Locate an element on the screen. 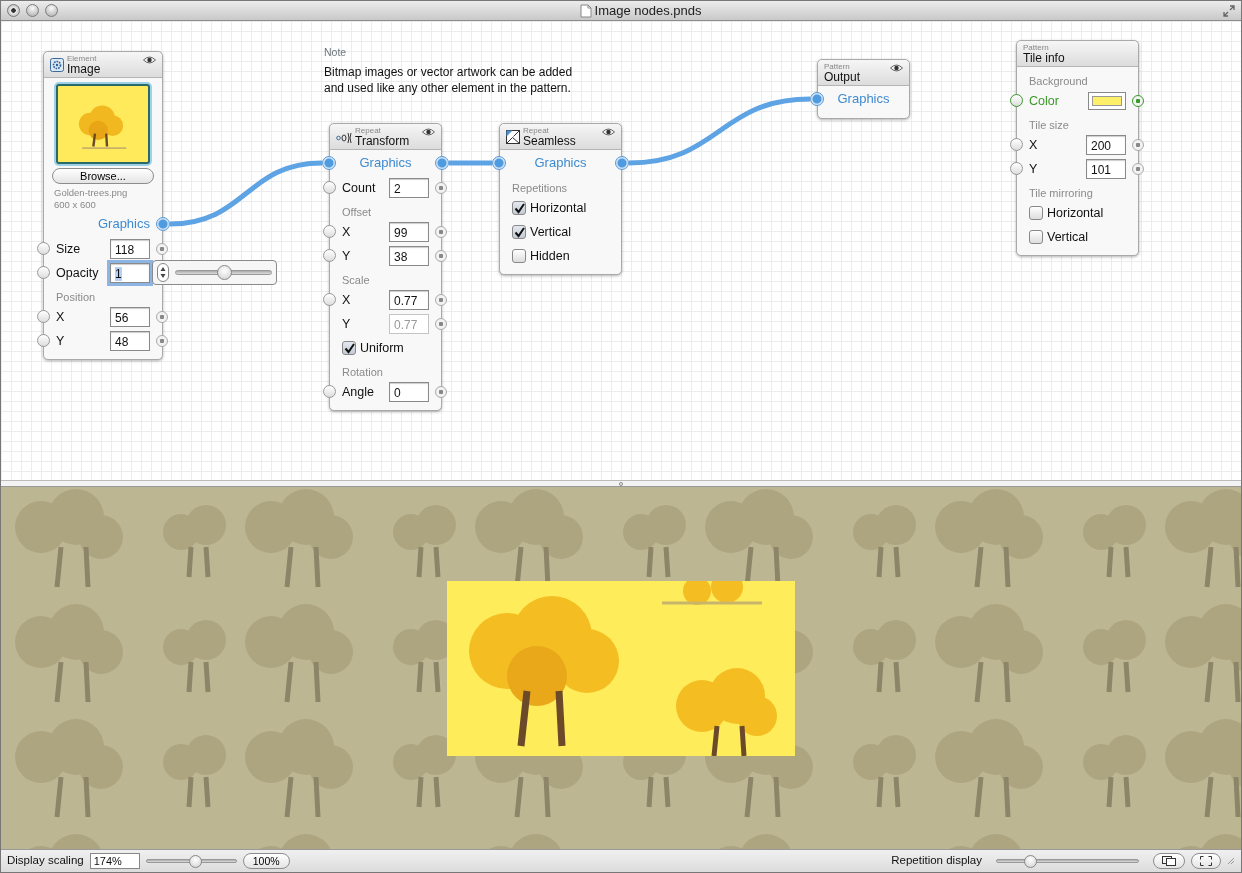  reset-zoom-button: 100% is located at coordinates (266, 861).